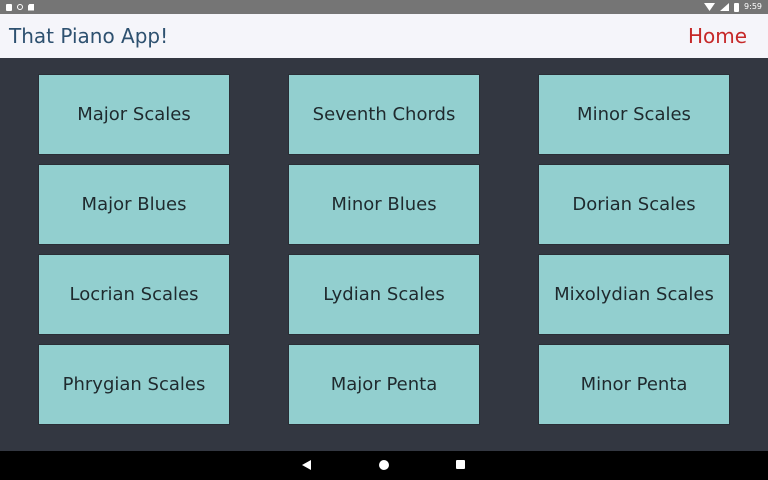 Image resolution: width=768 pixels, height=480 pixels. I want to click on wifi-icon, so click(710, 7).